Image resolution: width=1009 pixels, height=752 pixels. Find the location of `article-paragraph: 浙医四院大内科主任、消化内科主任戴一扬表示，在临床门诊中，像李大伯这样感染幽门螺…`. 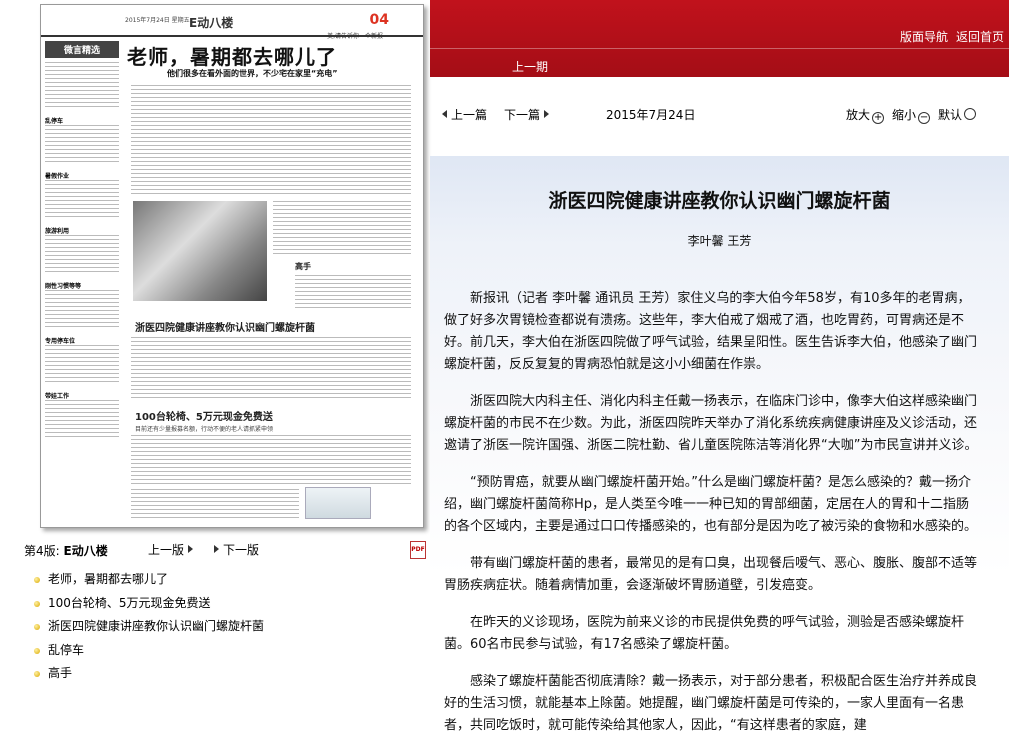

article-paragraph: 浙医四院大内科主任、消化内科主任戴一扬表示，在临床门诊中，像李大伯这样感染幽门螺… is located at coordinates (711, 423).